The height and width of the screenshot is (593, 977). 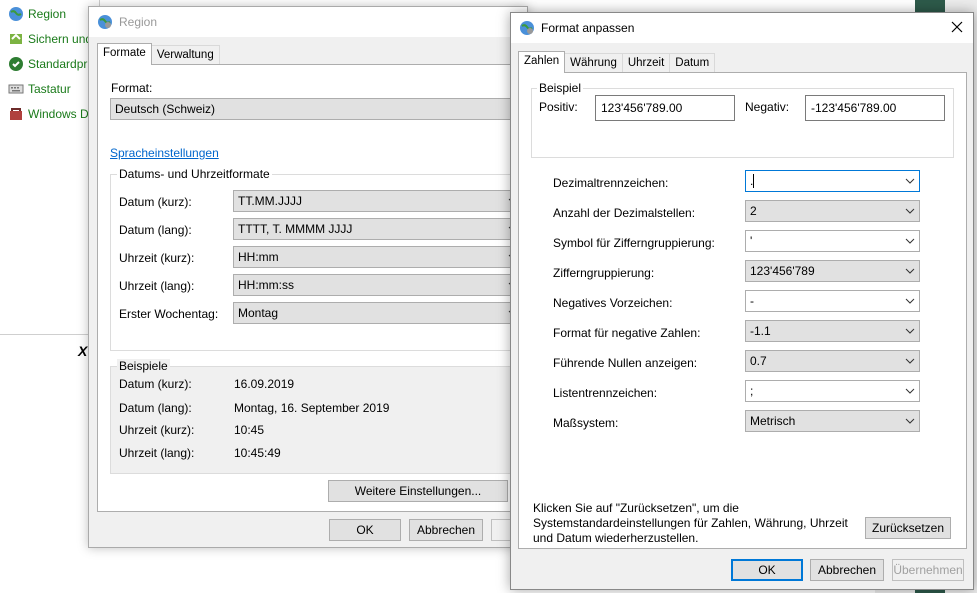 I want to click on cp-item-keyboard: Tastatur, so click(x=39, y=89).